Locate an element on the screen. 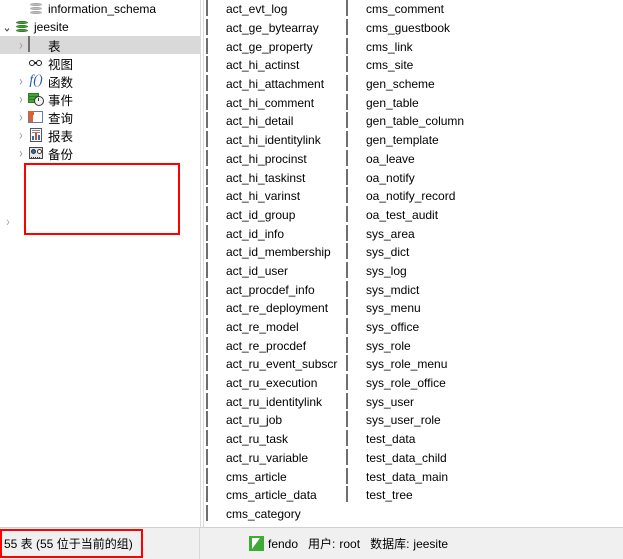  list-item: act_id_group is located at coordinates (274, 215).